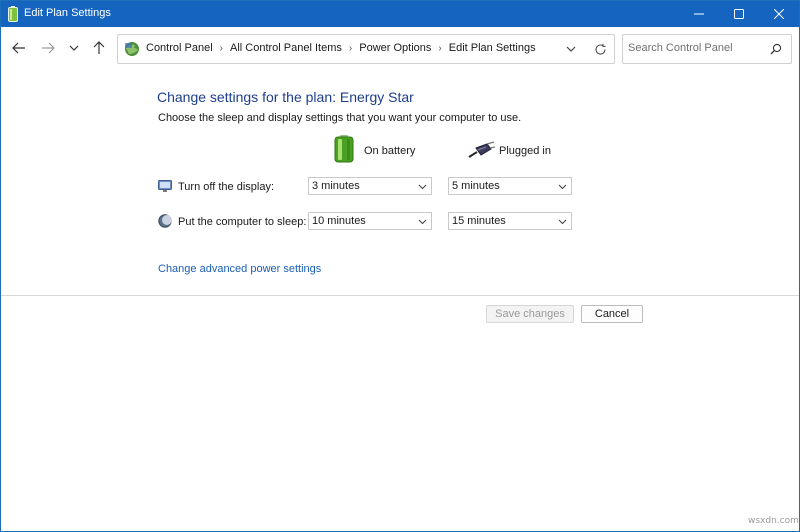 The width and height of the screenshot is (800, 532). Describe the element at coordinates (370, 186) in the screenshot. I see `display-battery-select: 3 minutes` at that location.